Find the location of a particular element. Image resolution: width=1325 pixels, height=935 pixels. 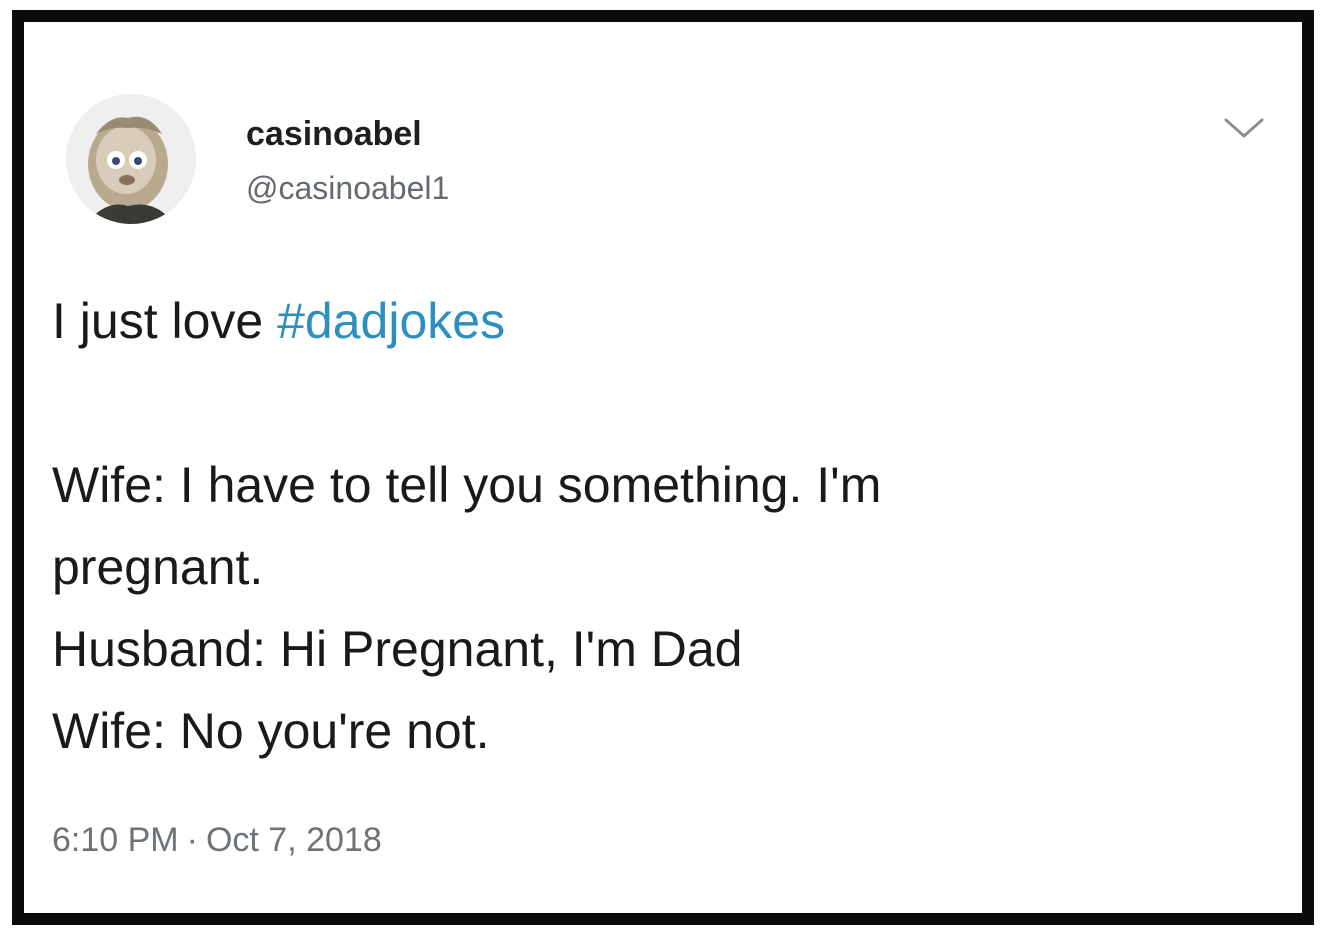

tweet-line: Husband: Hi Pregnant, I'm Dad is located at coordinates (397, 649).